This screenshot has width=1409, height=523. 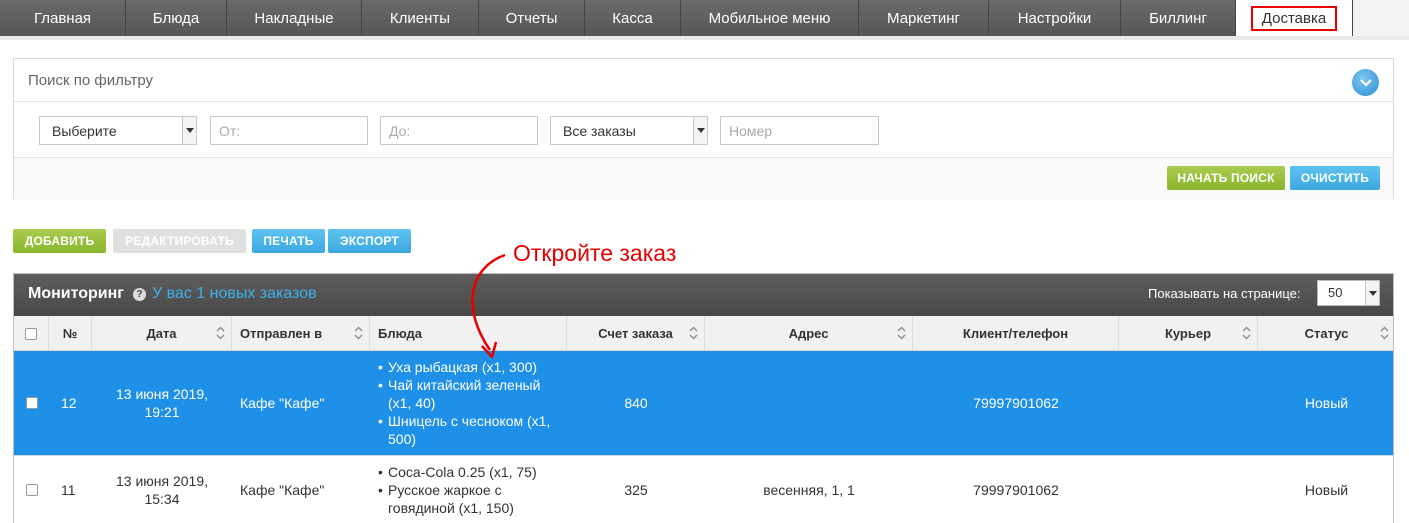 What do you see at coordinates (179, 241) in the screenshot?
I see `edit-button: РЕДАКТИРОВАТЬ` at bounding box center [179, 241].